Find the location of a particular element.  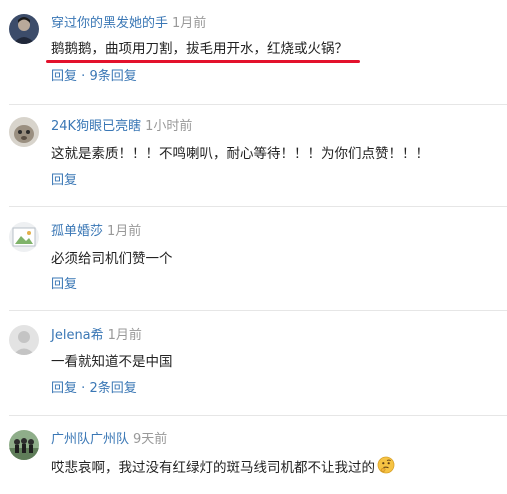

comment-actions: 回复 · 2条回复 is located at coordinates (94, 389).